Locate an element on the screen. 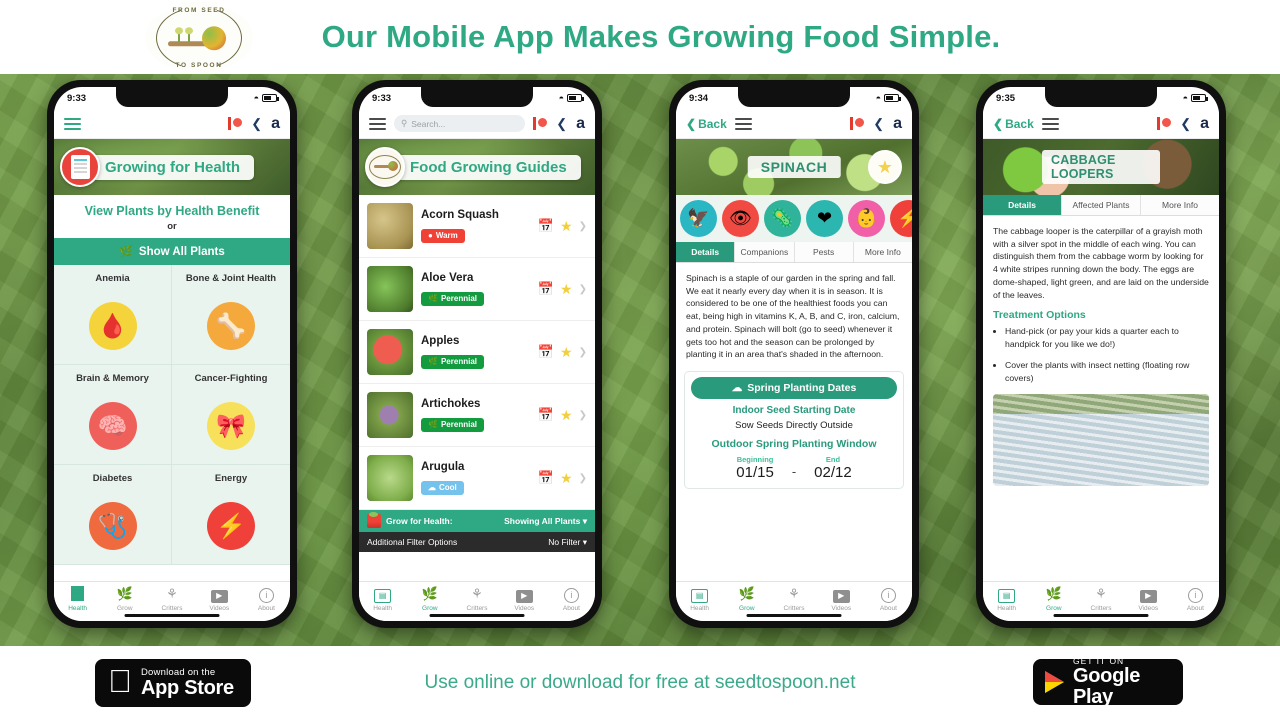 This screenshot has height=720, width=1280. antibacterial-icon: 🦠 is located at coordinates (782, 218).